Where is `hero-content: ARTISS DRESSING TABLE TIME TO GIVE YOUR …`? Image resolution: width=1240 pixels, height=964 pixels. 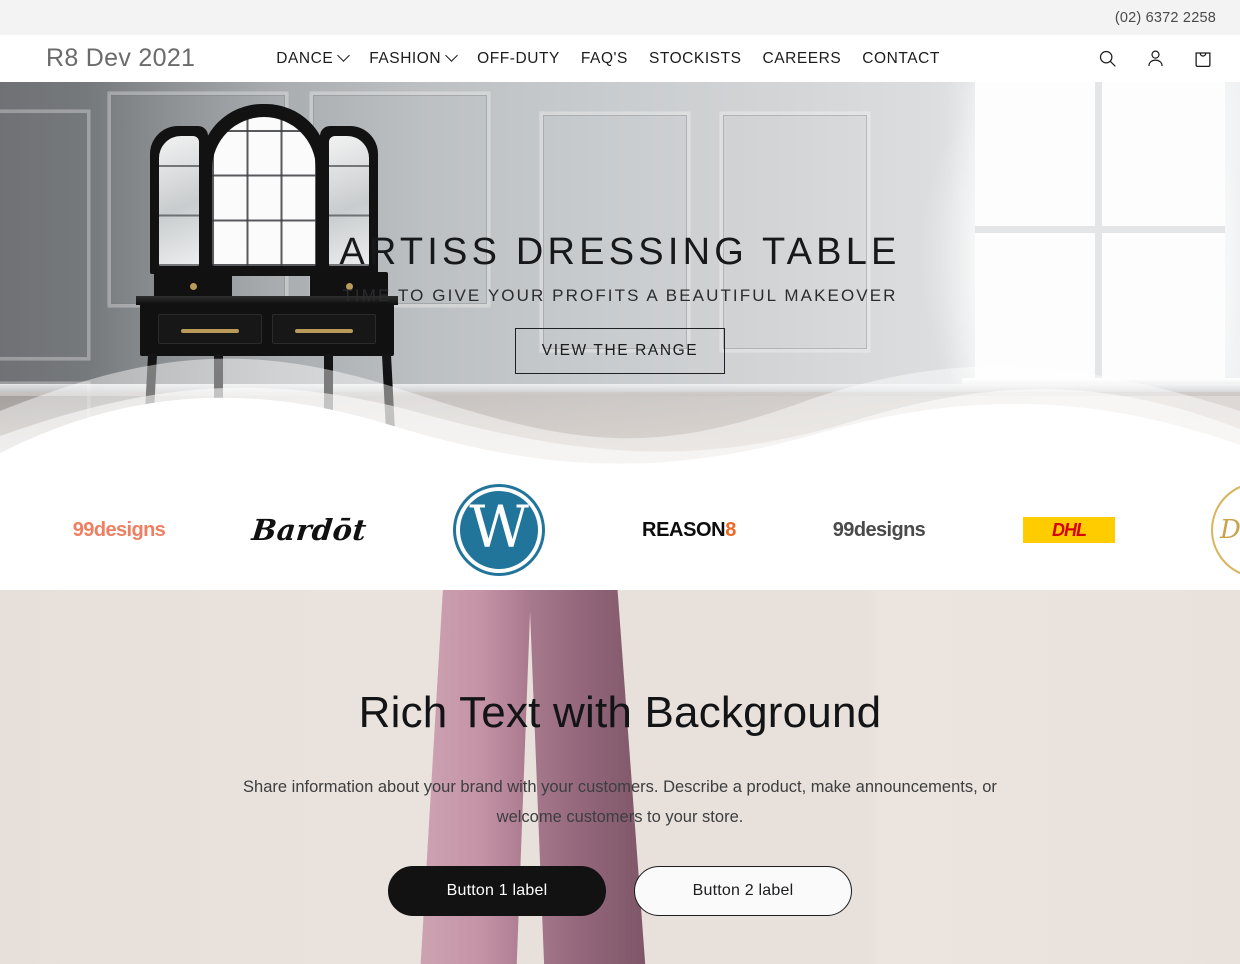 hero-content: ARTISS DRESSING TABLE TIME TO GIVE YOUR … is located at coordinates (620, 302).